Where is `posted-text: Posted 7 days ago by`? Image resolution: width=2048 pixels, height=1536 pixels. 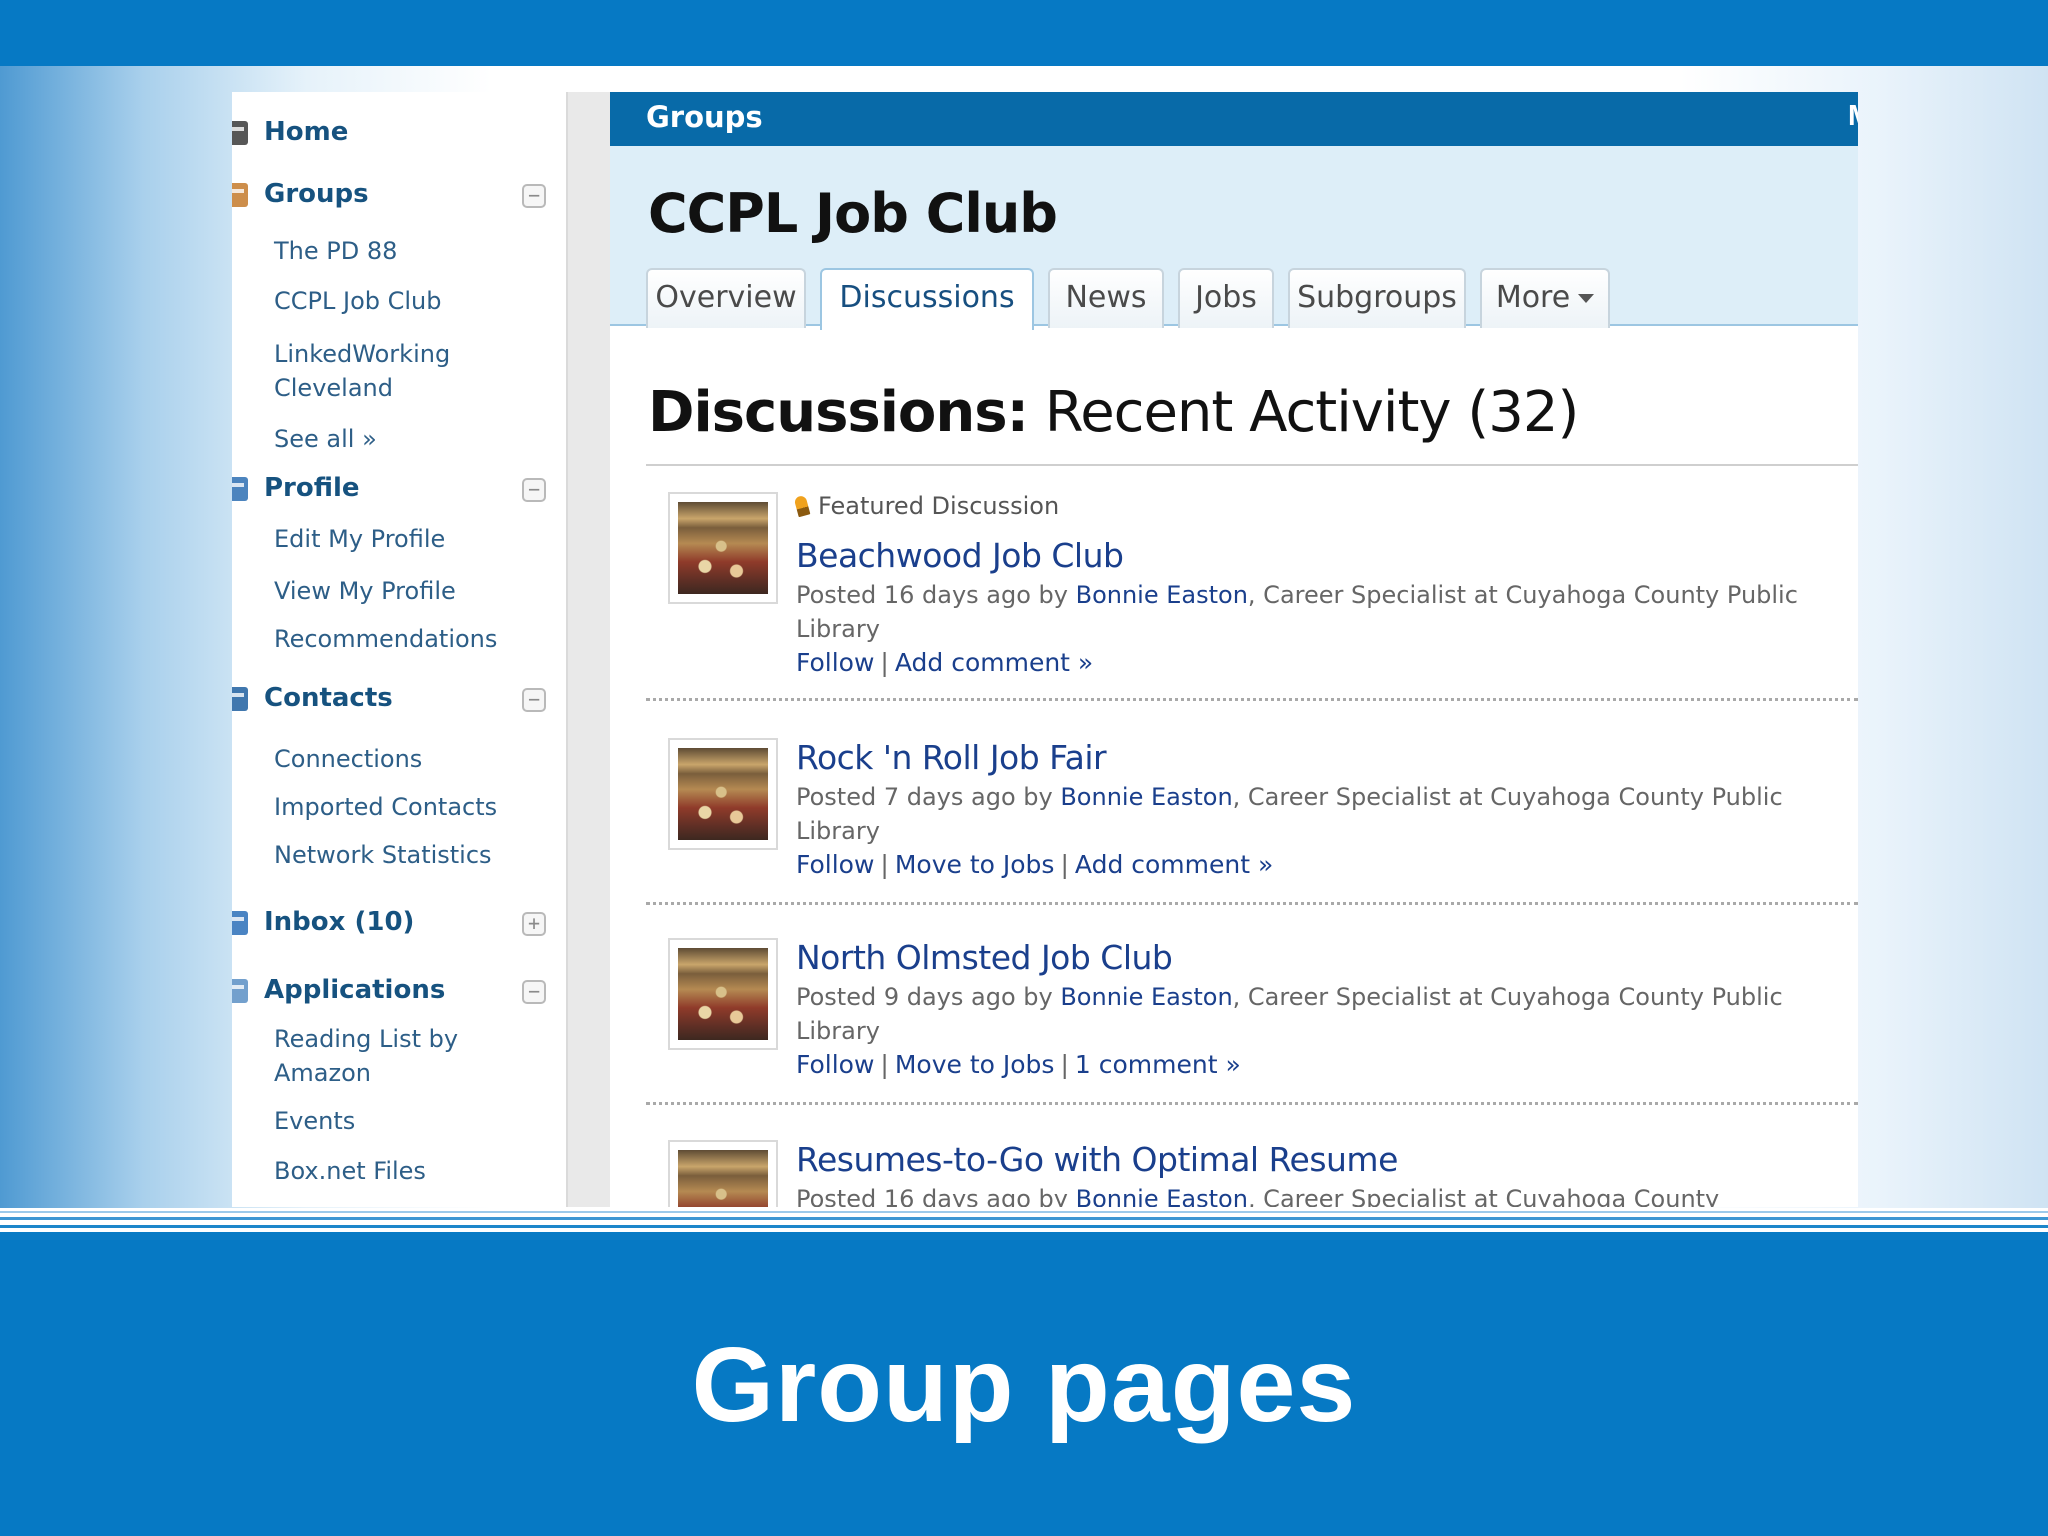 posted-text: Posted 7 days ago by is located at coordinates (928, 797).